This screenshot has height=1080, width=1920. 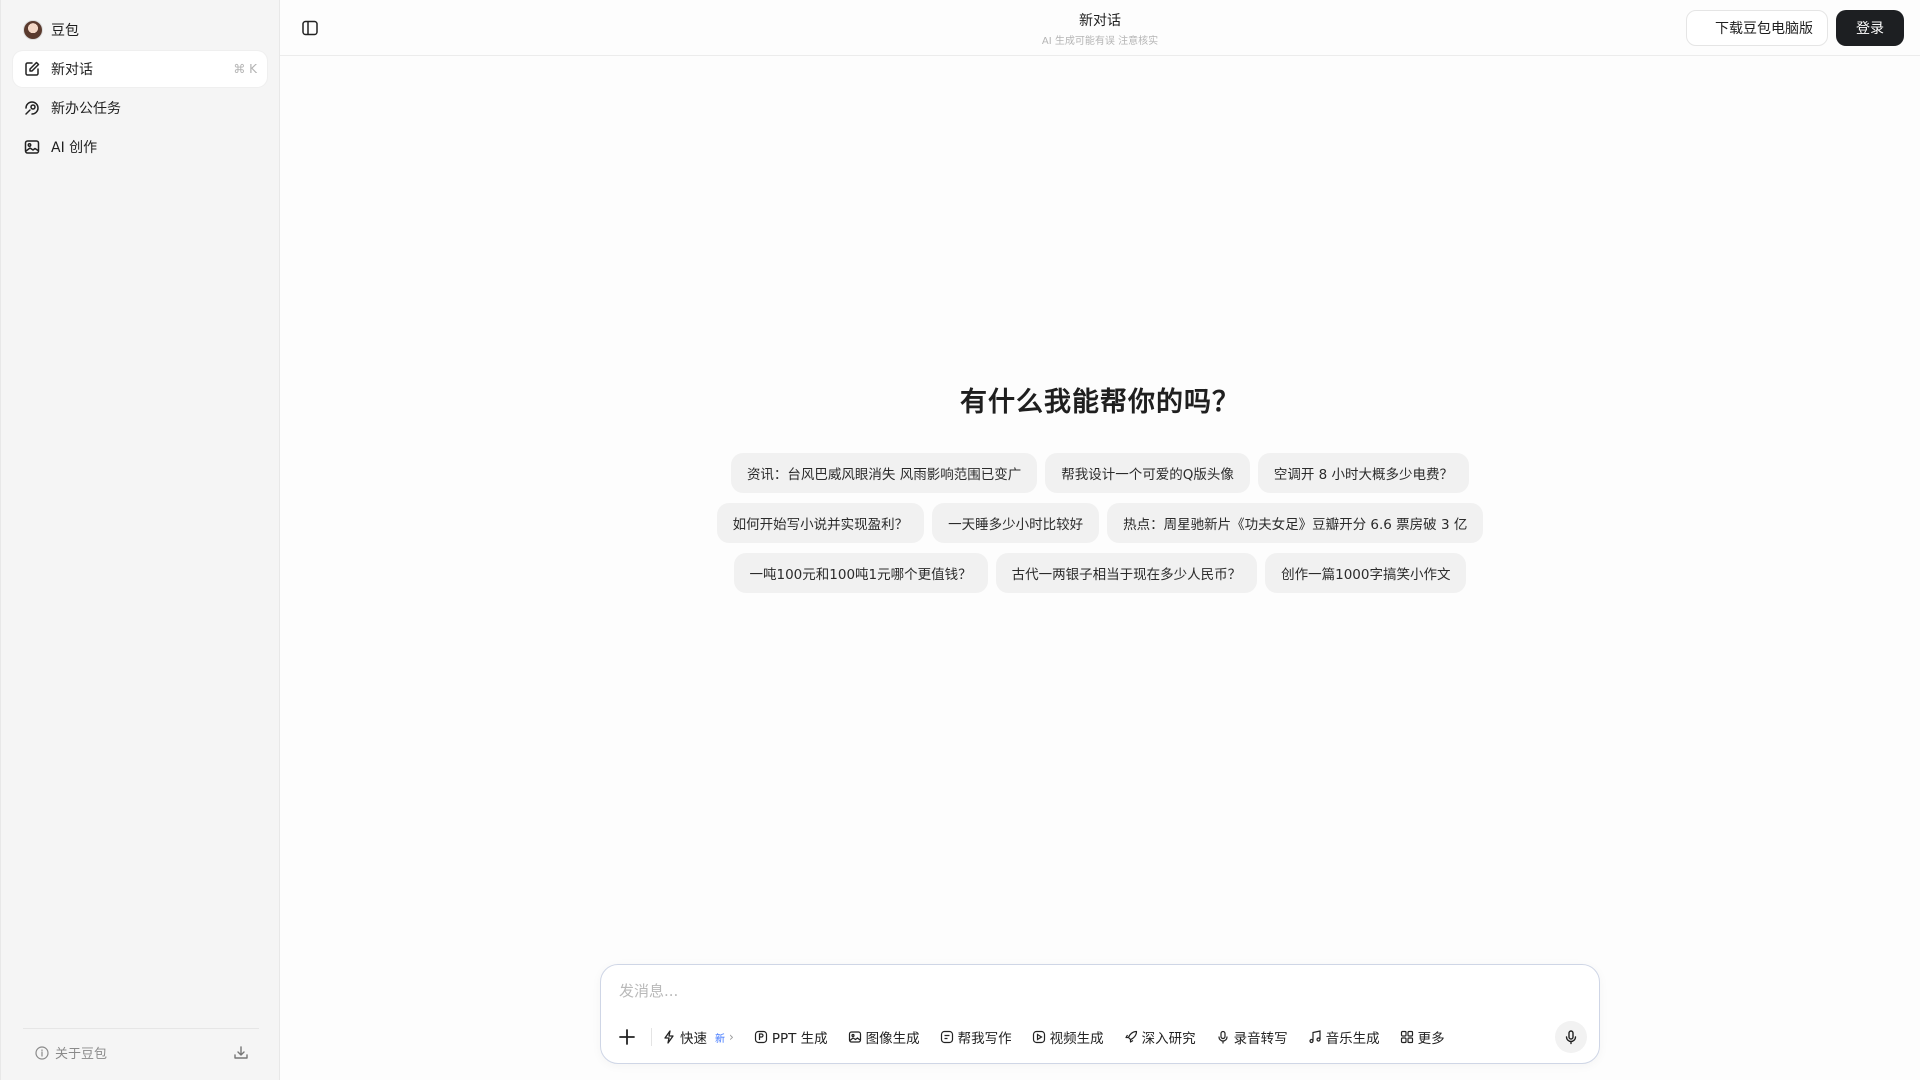 What do you see at coordinates (693, 1039) in the screenshot?
I see `mode-label: 快速` at bounding box center [693, 1039].